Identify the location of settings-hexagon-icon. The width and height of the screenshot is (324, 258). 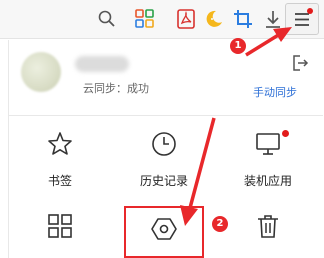
(164, 229).